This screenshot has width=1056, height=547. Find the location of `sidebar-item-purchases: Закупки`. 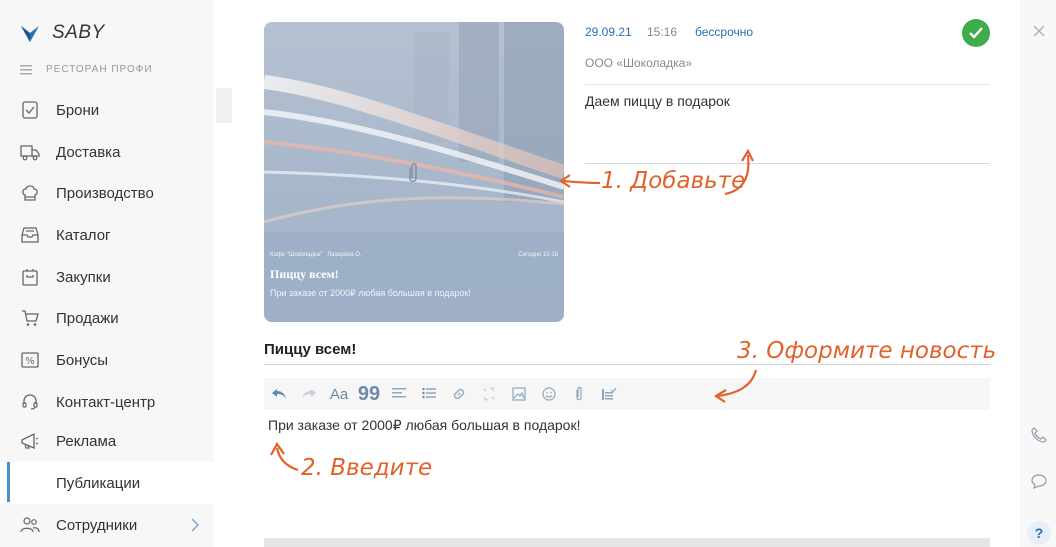

sidebar-item-purchases: Закупки is located at coordinates (107, 277).